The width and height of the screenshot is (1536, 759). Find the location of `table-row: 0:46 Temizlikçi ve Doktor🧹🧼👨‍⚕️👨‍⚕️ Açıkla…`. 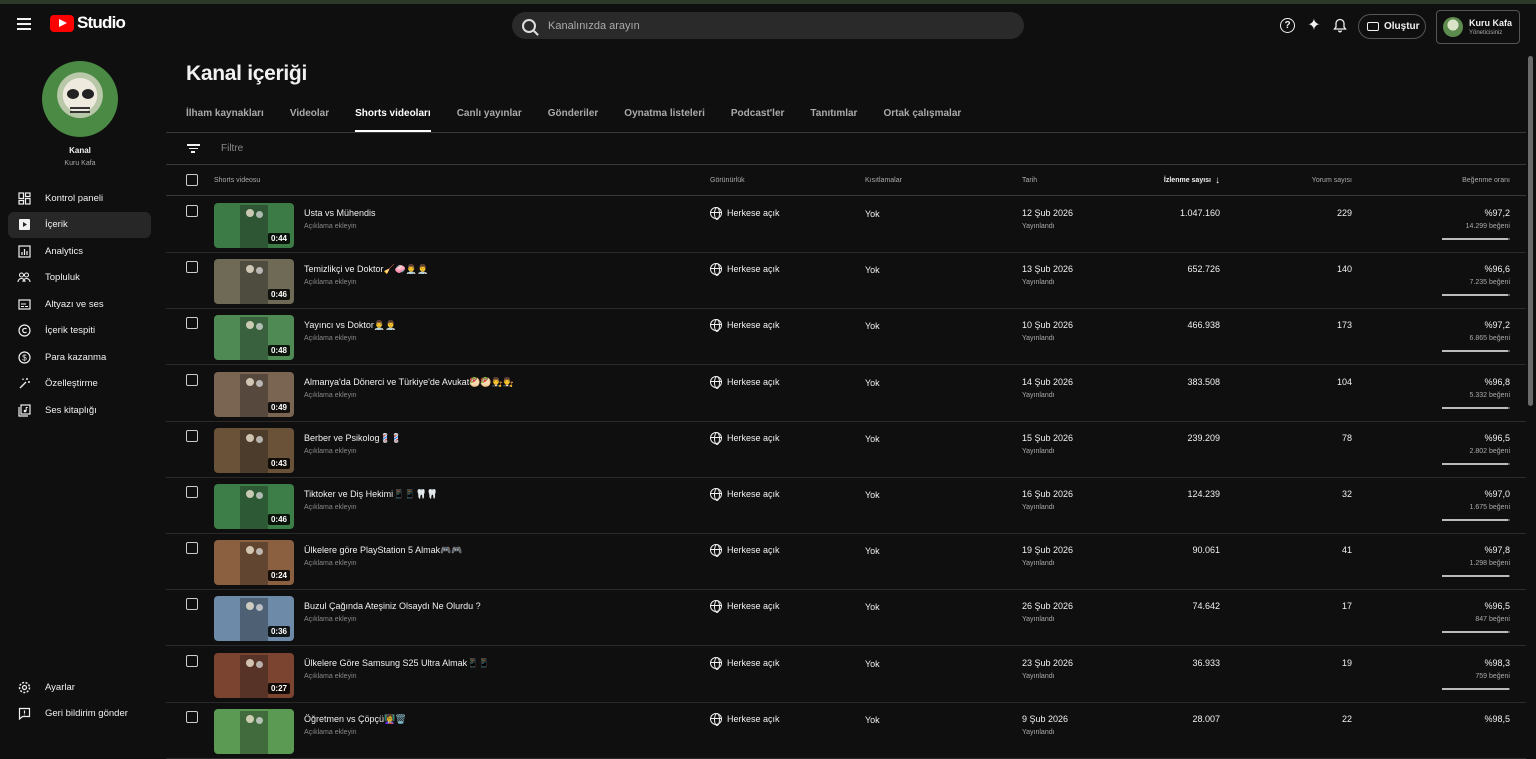

table-row: 0:46 Temizlikçi ve Doktor🧹🧼👨‍⚕️👨‍⚕️ Açıkla… is located at coordinates (846, 281).